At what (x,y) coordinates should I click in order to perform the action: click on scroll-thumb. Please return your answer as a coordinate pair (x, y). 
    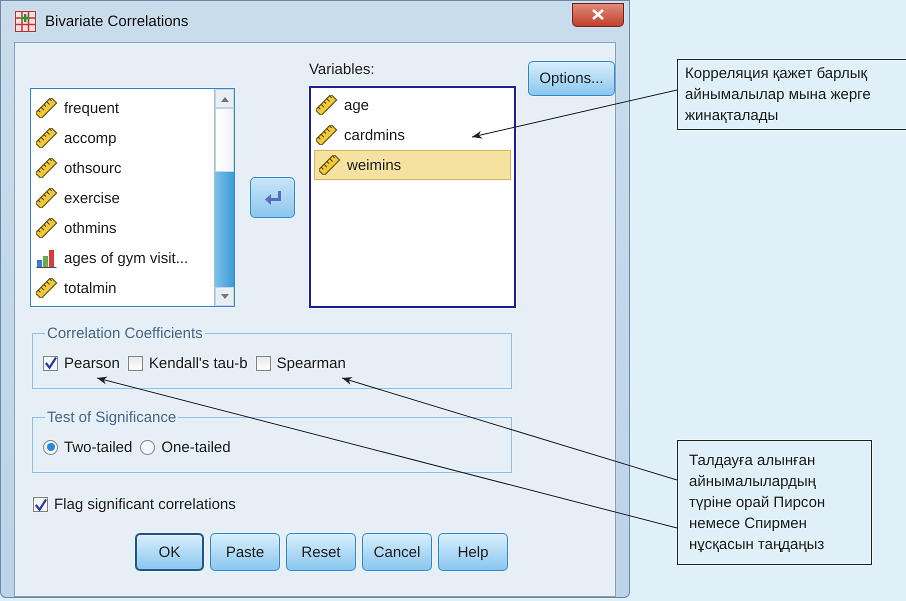
    Looking at the image, I should click on (224, 140).